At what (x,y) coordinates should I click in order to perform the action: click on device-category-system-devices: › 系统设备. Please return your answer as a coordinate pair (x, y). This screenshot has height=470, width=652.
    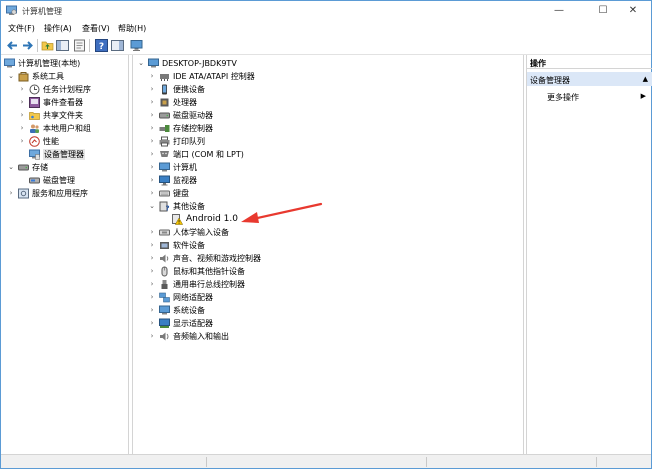
    Looking at the image, I should click on (328, 310).